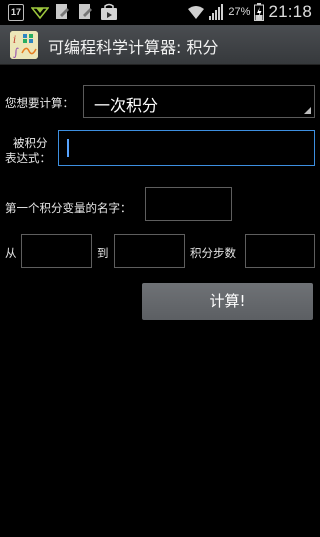 The width and height of the screenshot is (320, 537). Describe the element at coordinates (108, 12) in the screenshot. I see `shopping-bag-icon` at that location.